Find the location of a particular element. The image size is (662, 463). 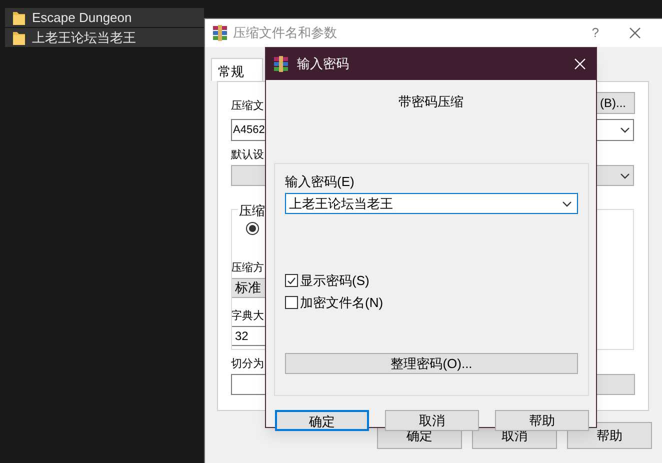

file-row: 上老王论坛当老王 is located at coordinates (104, 37).